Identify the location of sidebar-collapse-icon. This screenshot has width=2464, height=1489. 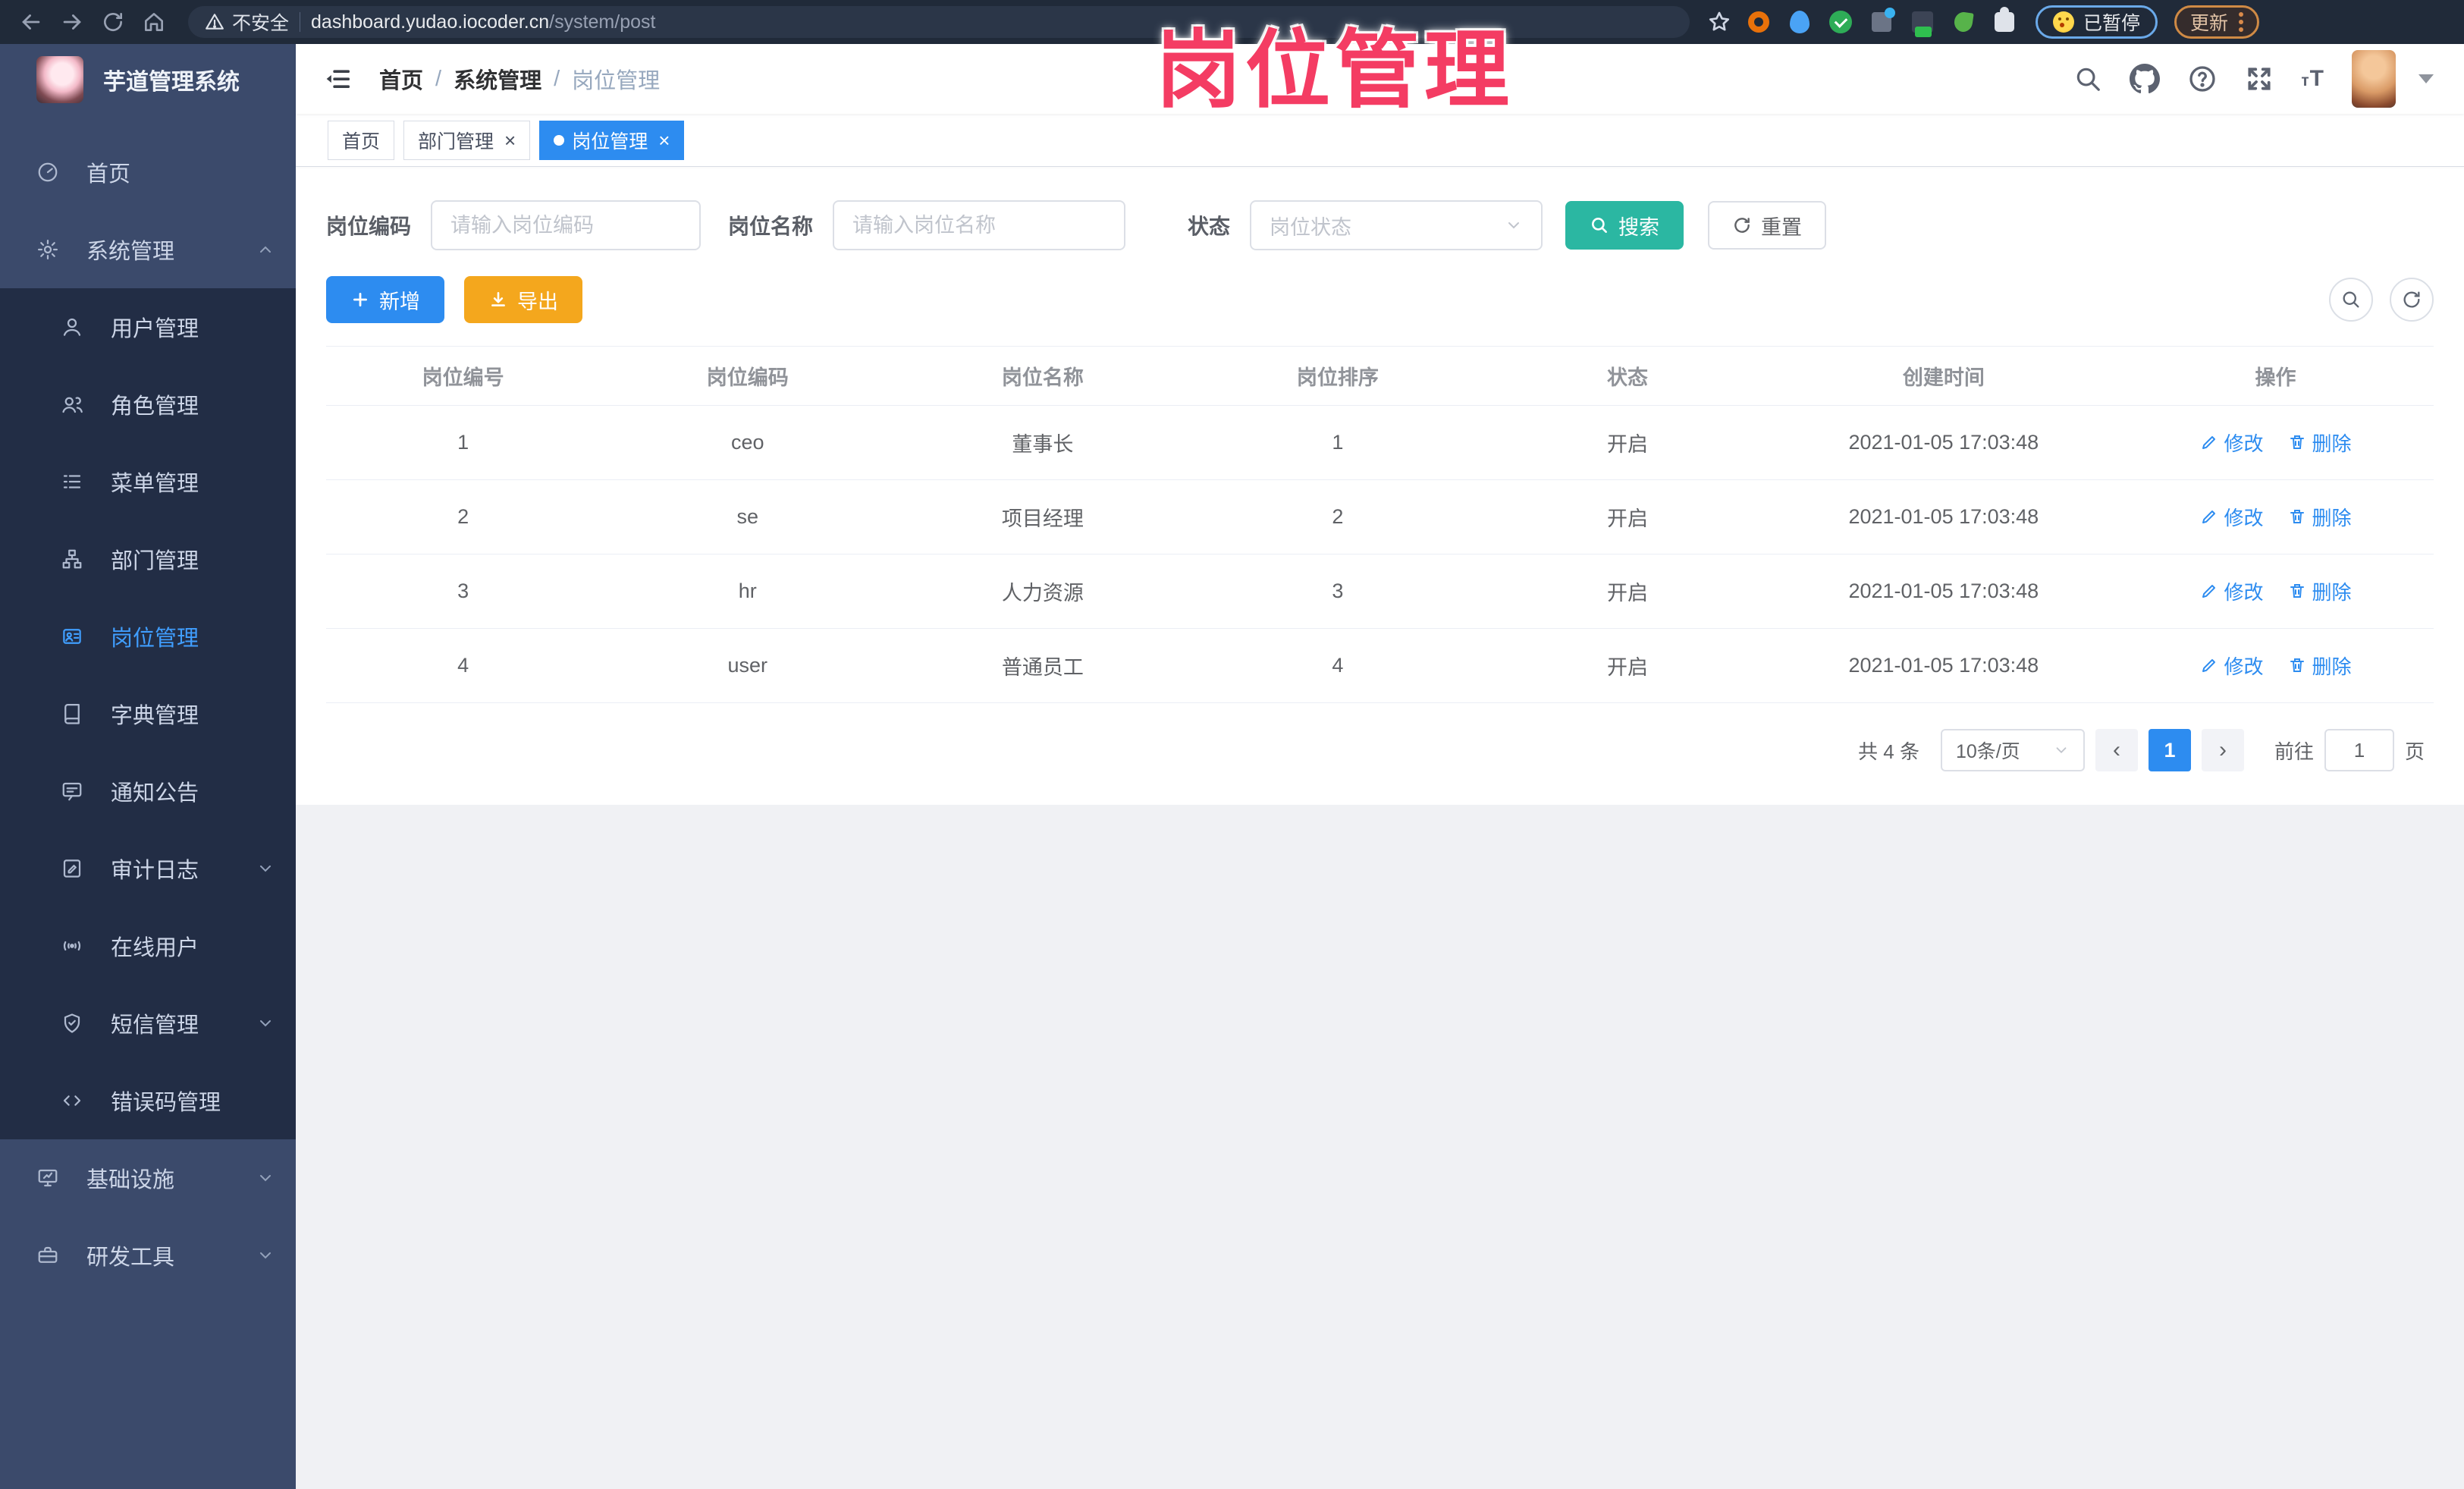
(339, 79).